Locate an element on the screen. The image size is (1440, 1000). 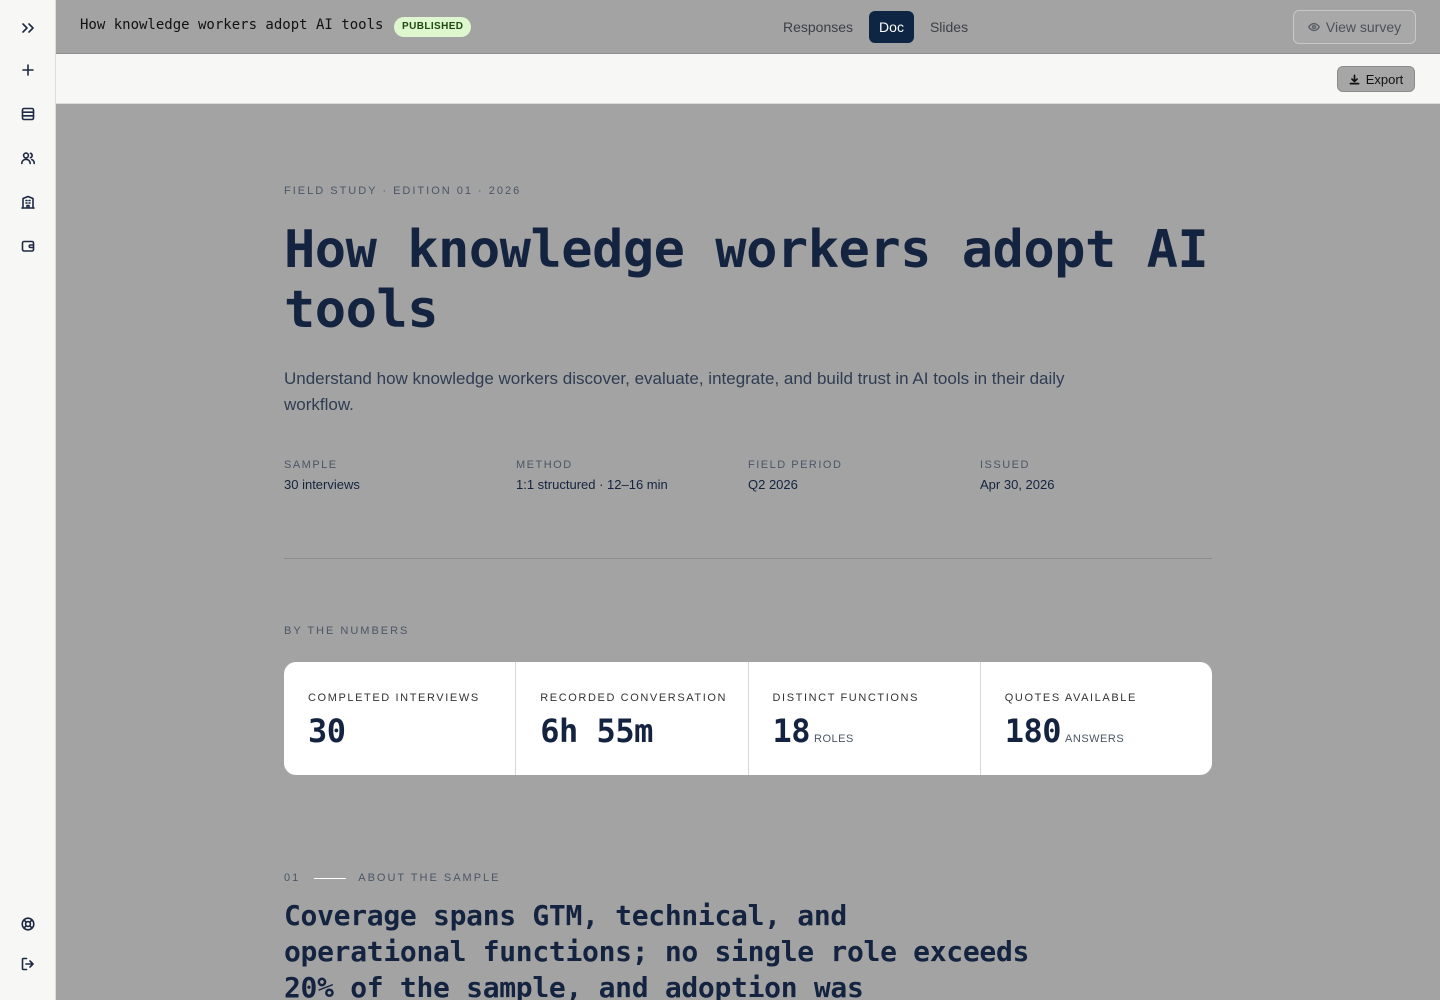
wallet-icon is located at coordinates (28, 246).